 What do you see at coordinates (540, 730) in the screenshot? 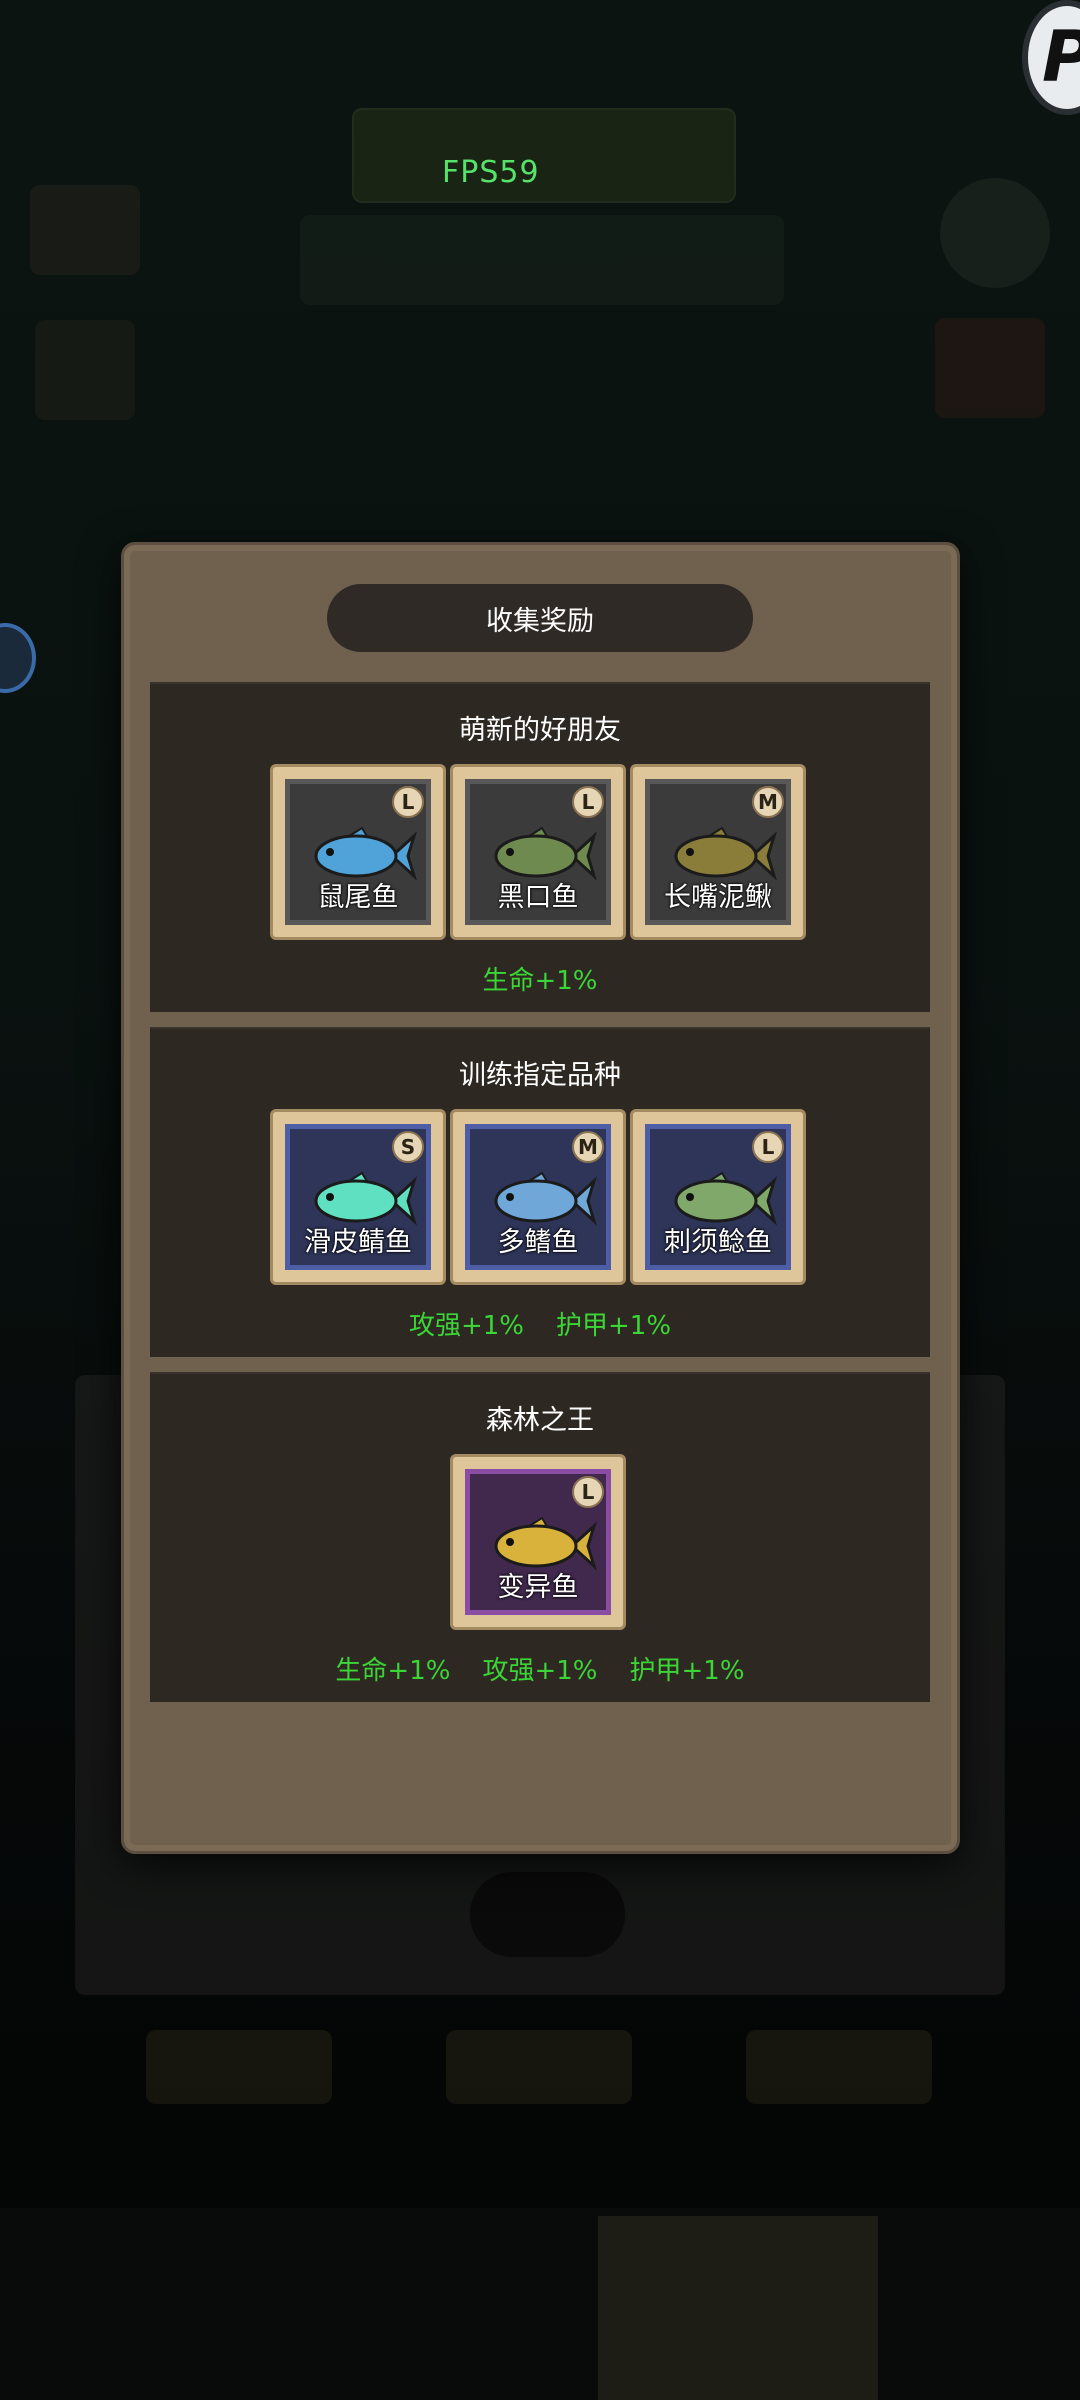
I see `section-title: 萌新的好朋友` at bounding box center [540, 730].